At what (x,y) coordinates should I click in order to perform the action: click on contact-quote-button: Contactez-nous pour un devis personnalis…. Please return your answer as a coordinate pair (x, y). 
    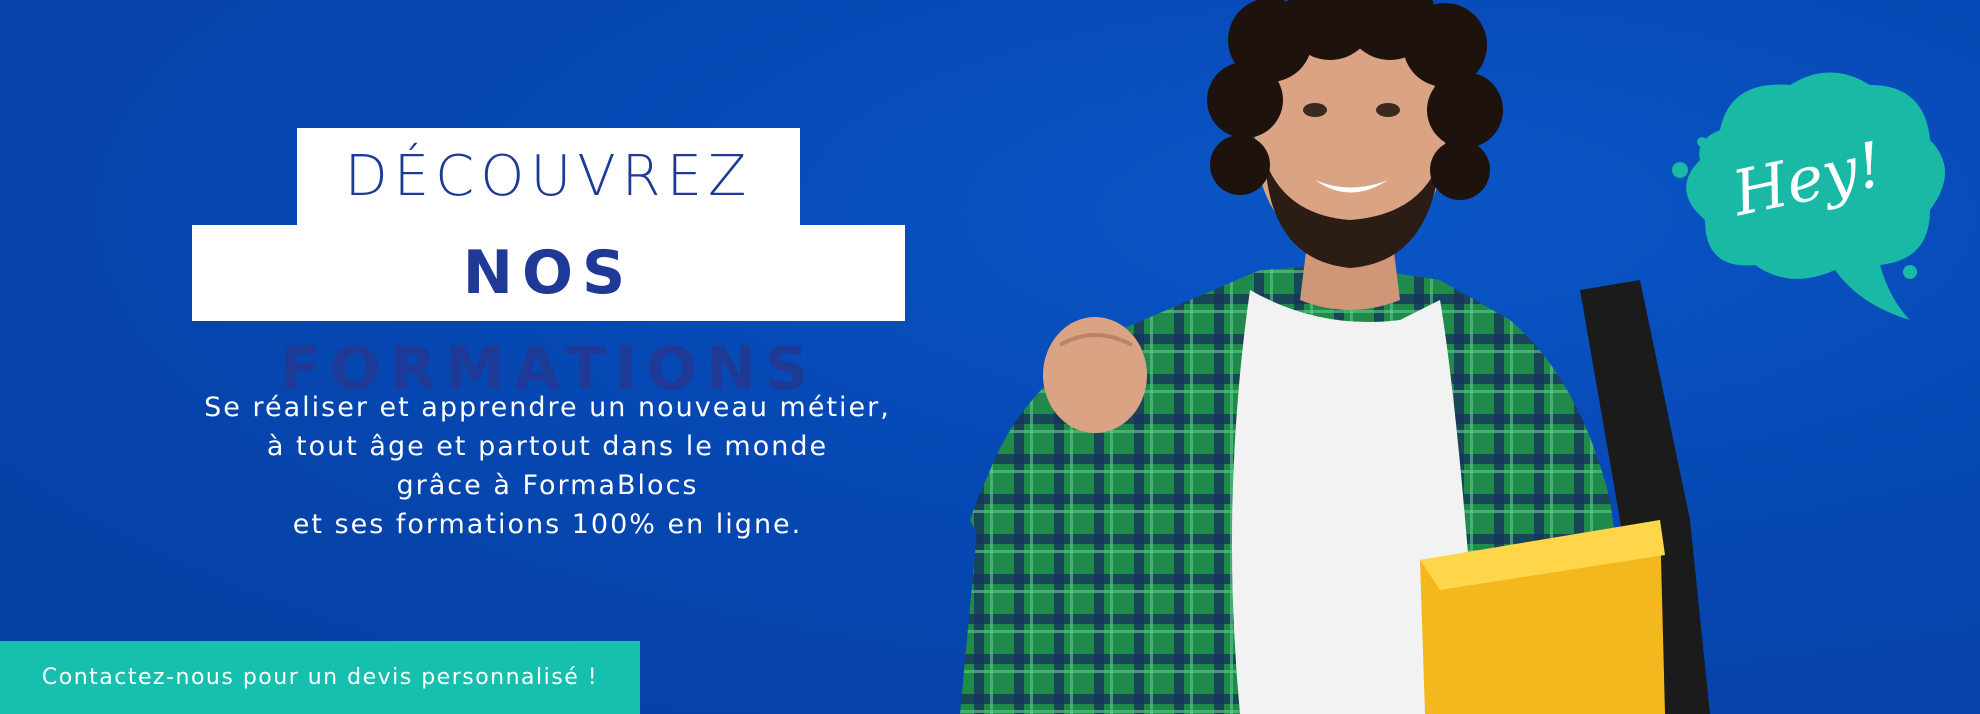
    Looking at the image, I should click on (320, 677).